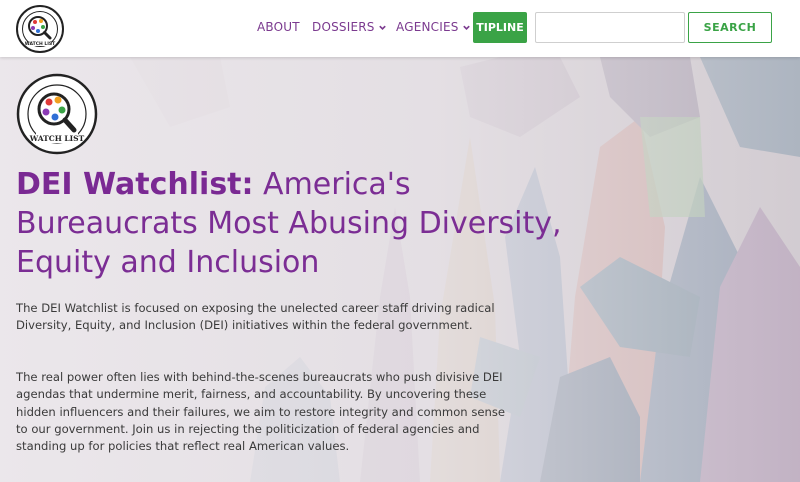 The height and width of the screenshot is (482, 800). Describe the element at coordinates (278, 27) in the screenshot. I see `nav-about-link: ABOUT` at that location.